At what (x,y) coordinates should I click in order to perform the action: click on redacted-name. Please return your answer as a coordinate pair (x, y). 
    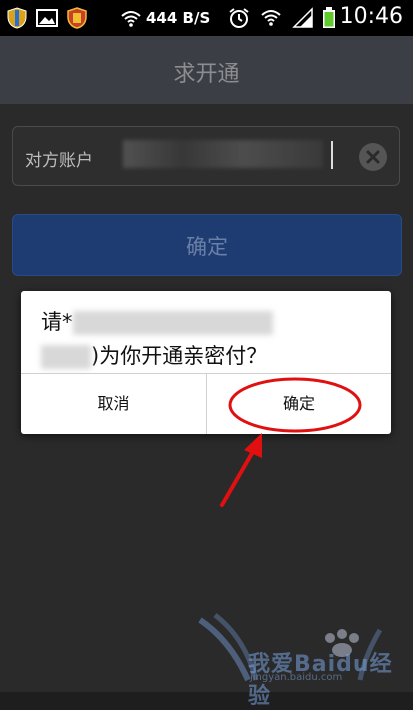
    Looking at the image, I should click on (172, 323).